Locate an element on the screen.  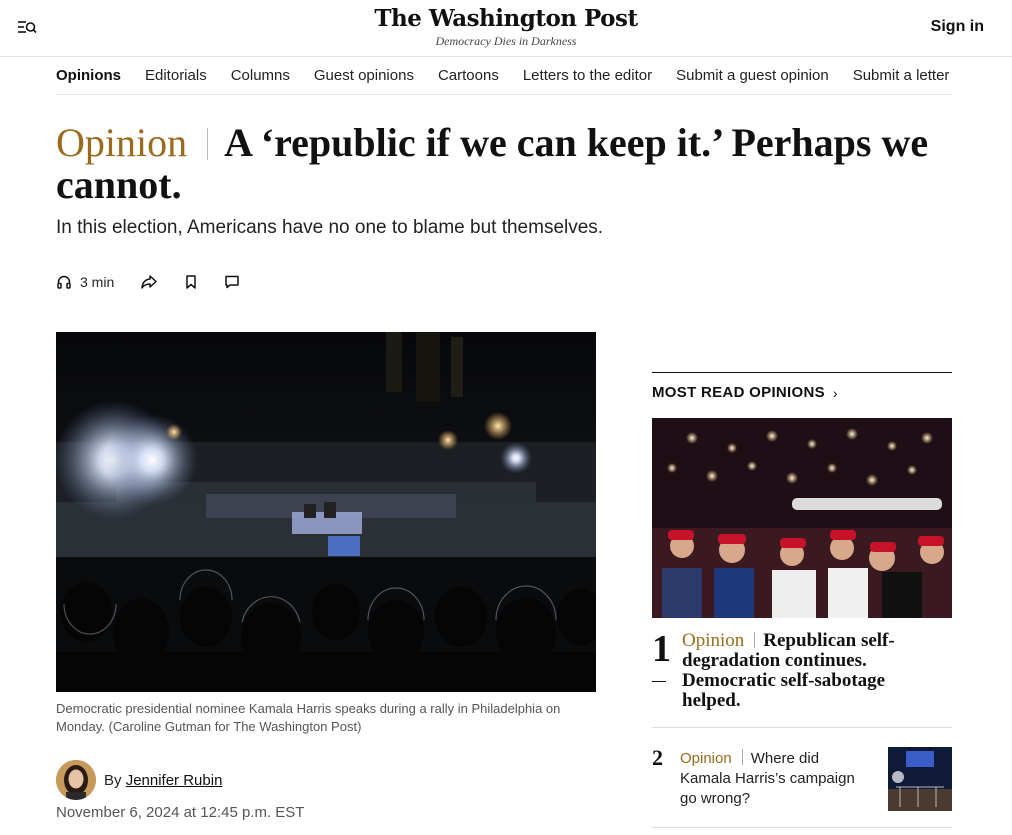
most-read-heading: MOST READ OPINIONS › is located at coordinates (802, 392).